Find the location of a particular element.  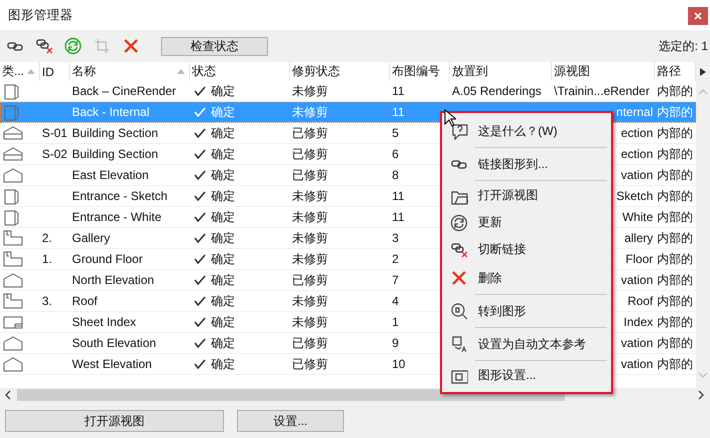

table-cell: S-01 is located at coordinates (55, 133).